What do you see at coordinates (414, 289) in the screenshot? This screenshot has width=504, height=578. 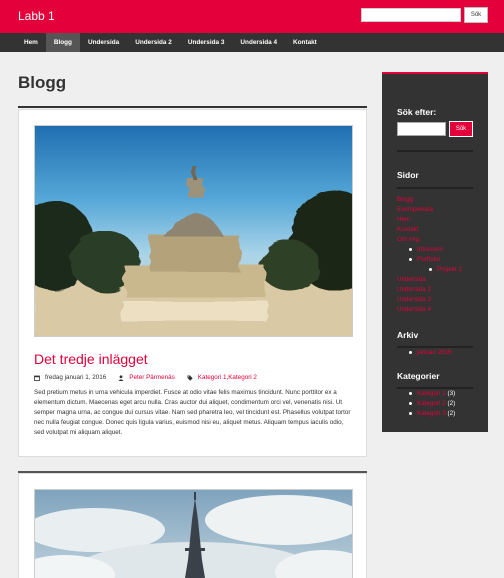 I see `sidebar-page-link: Undersida 2` at bounding box center [414, 289].